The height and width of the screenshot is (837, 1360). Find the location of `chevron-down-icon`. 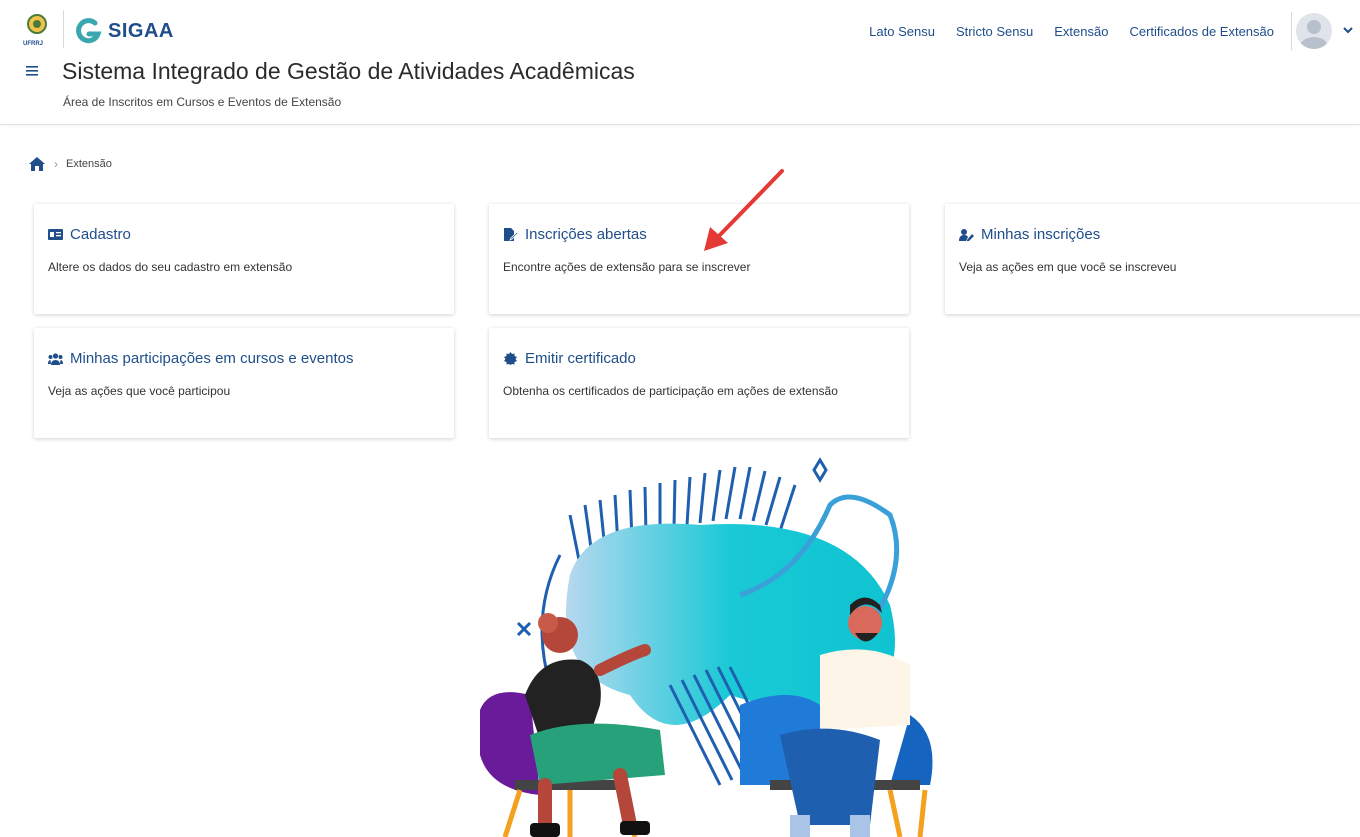

chevron-down-icon is located at coordinates (1348, 30).